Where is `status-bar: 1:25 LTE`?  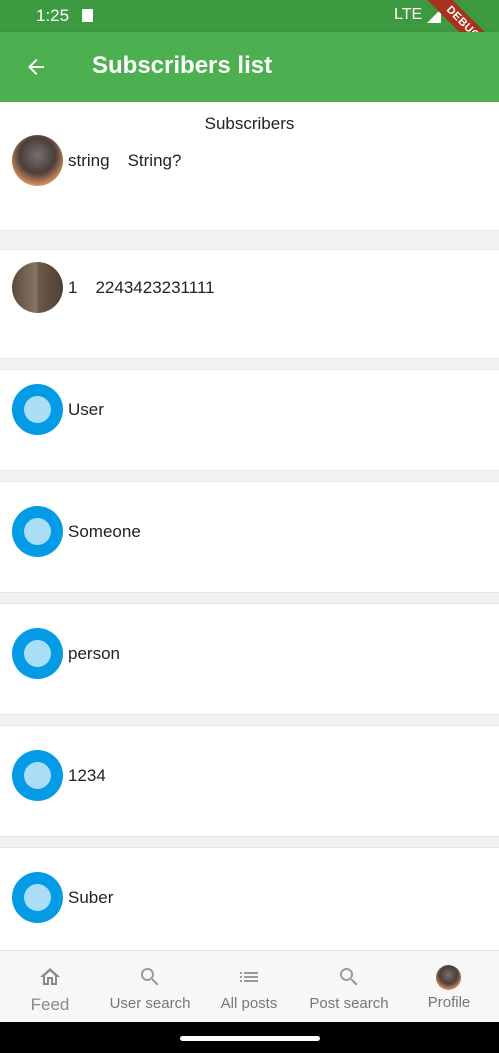 status-bar: 1:25 LTE is located at coordinates (249, 16).